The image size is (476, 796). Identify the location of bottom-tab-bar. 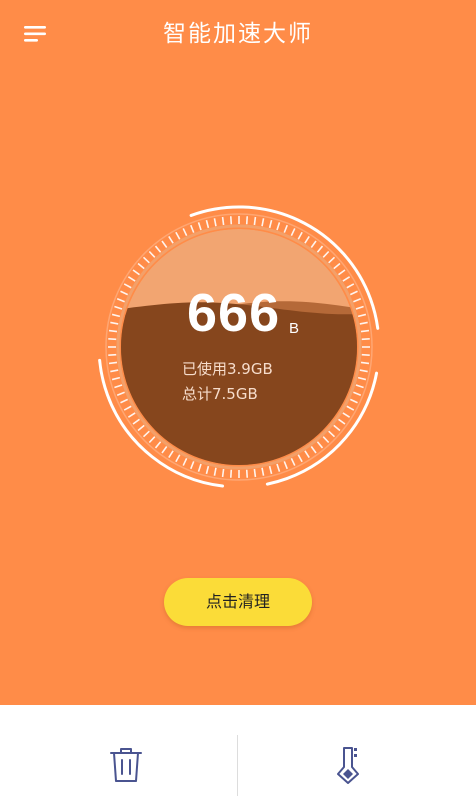
(238, 750).